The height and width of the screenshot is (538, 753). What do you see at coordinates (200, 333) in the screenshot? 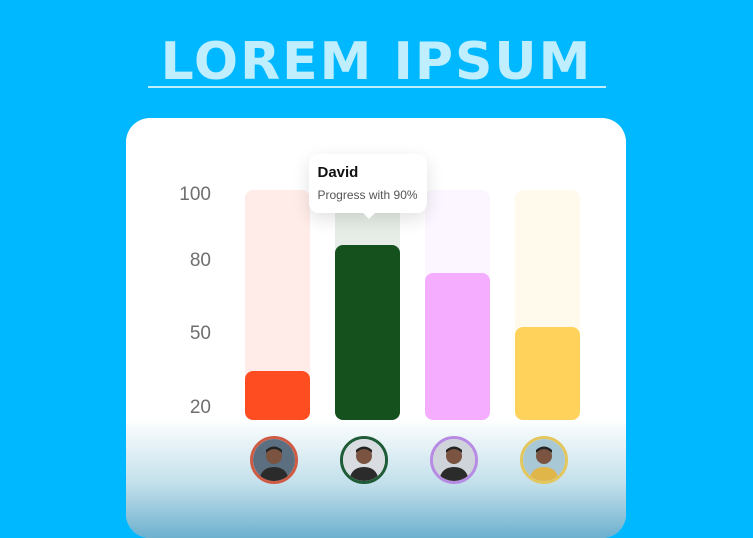
I see `y-tick-label: 50` at bounding box center [200, 333].